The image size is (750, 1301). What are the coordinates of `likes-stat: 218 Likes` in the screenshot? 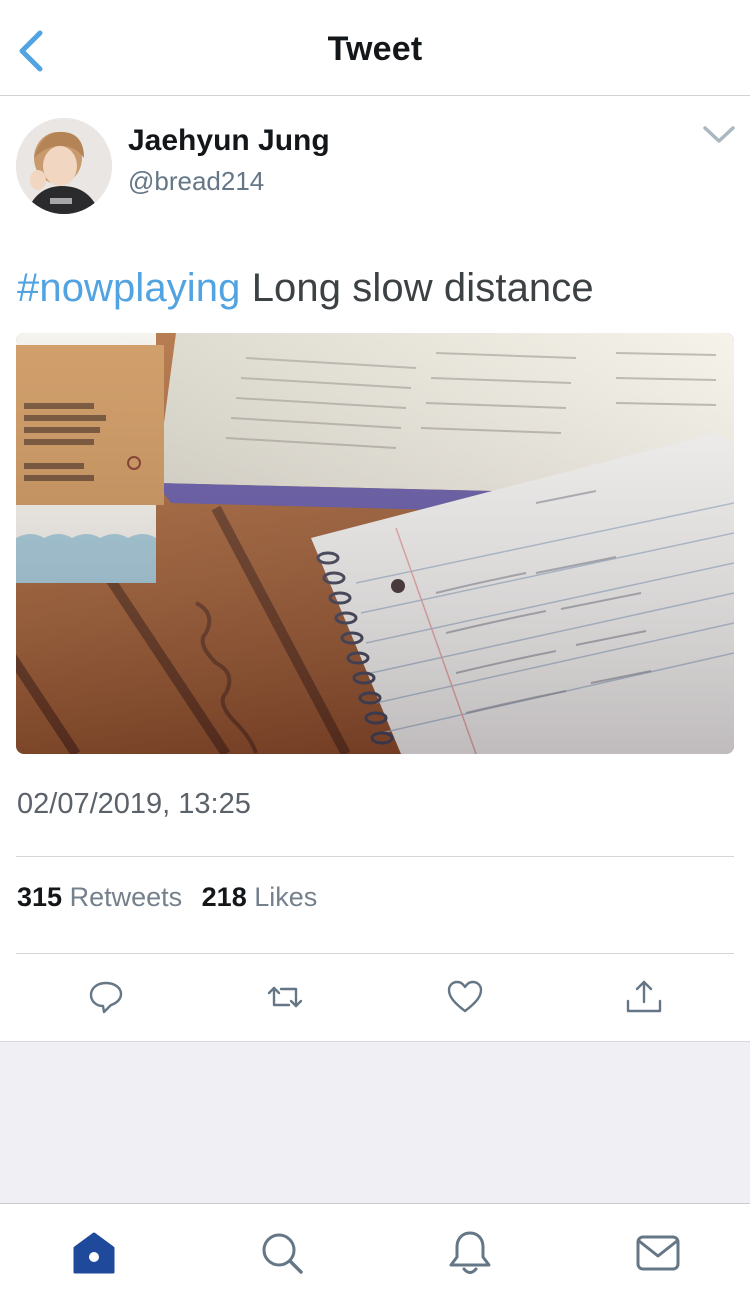 It's located at (260, 897).